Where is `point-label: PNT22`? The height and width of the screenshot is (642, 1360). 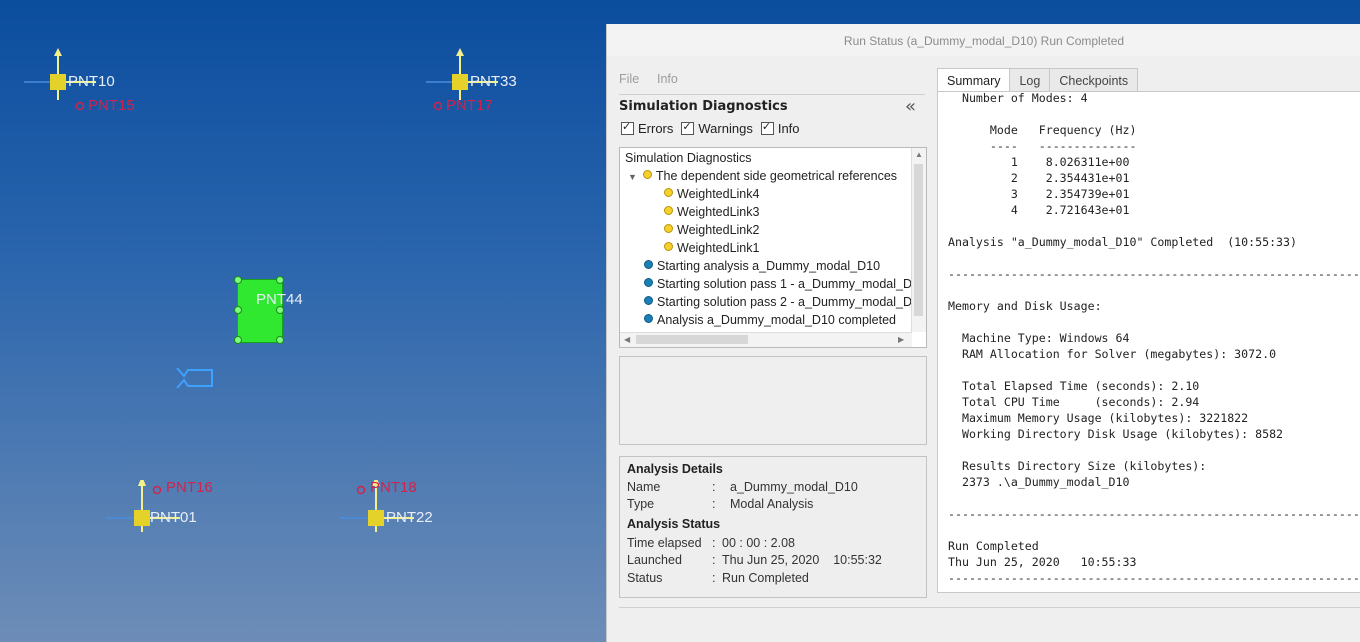
point-label: PNT22 is located at coordinates (409, 517).